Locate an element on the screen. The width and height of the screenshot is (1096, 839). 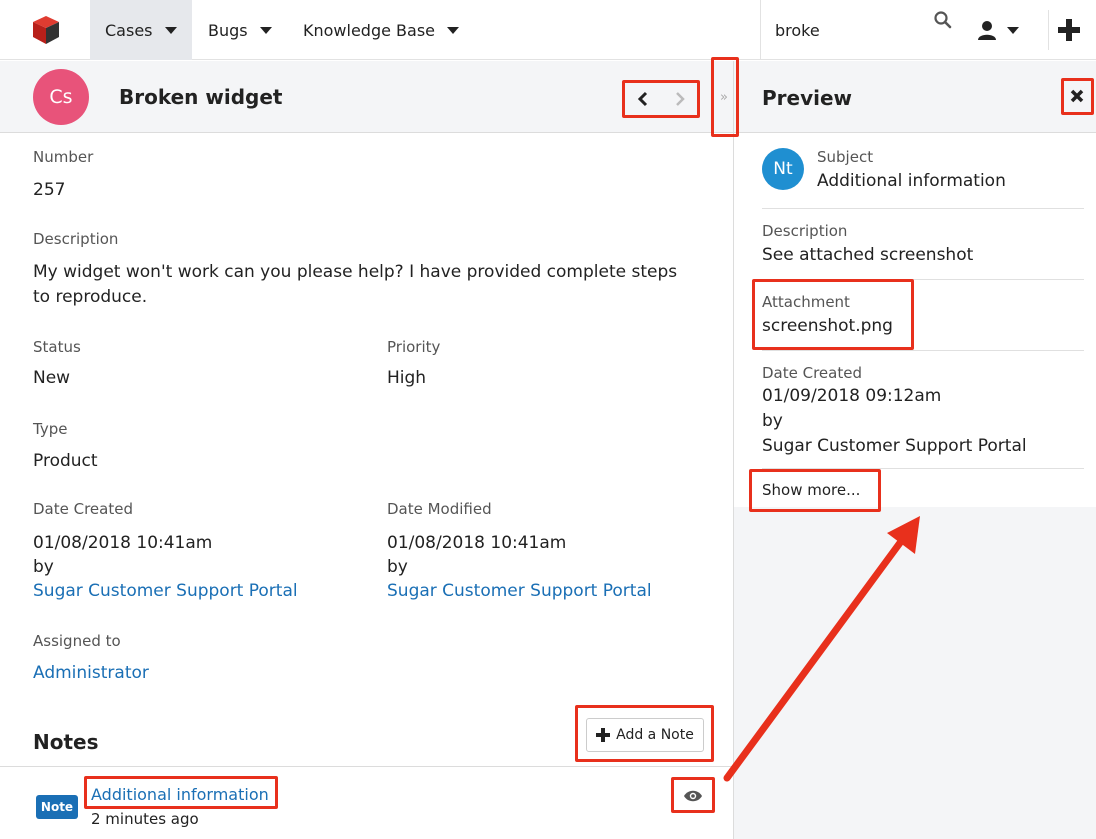
notes-subpanel-title: Notes is located at coordinates (66, 742).